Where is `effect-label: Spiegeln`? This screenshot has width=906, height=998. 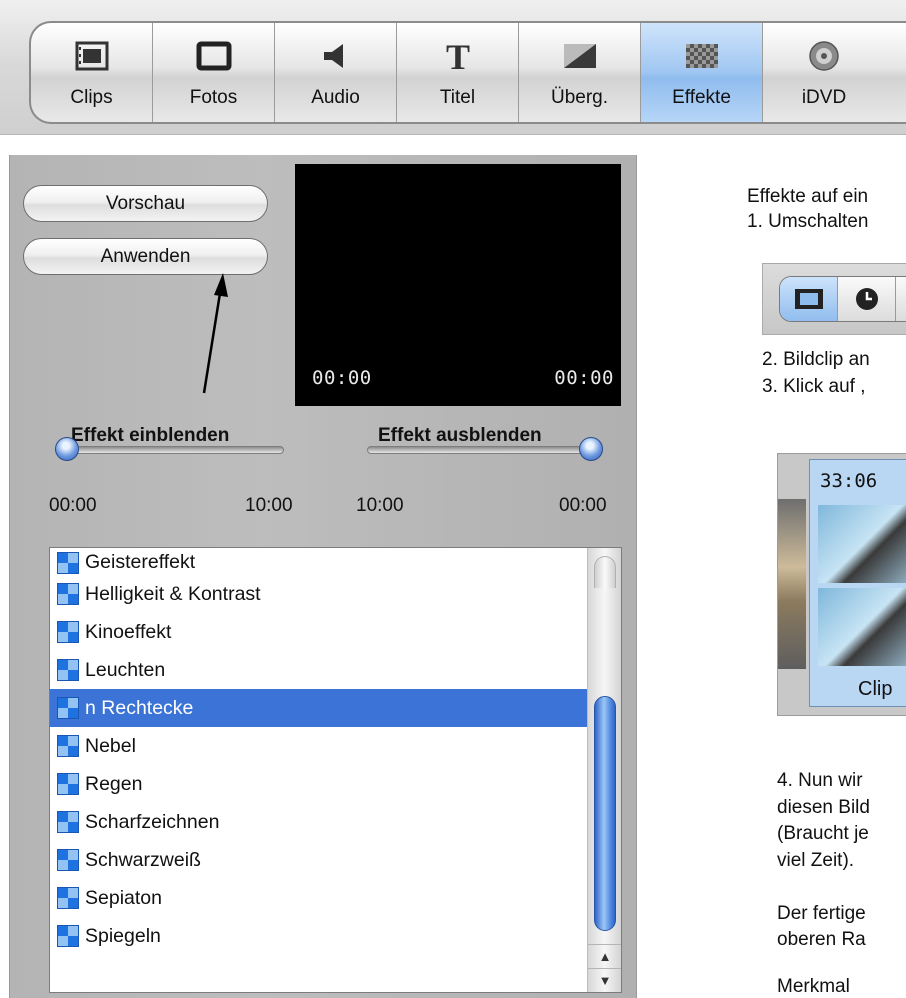
effect-label: Spiegeln is located at coordinates (123, 935).